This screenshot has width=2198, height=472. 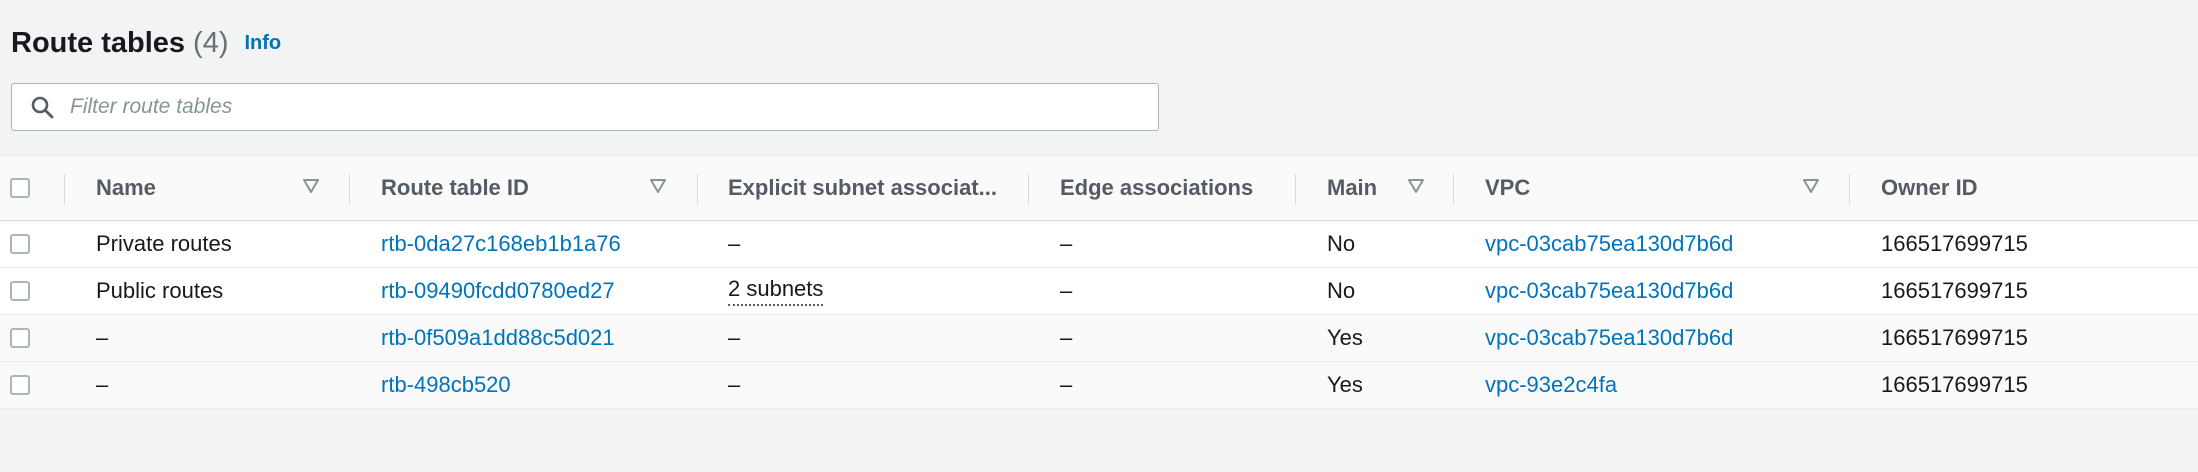 What do you see at coordinates (98, 42) in the screenshot?
I see `page-title: Route tables` at bounding box center [98, 42].